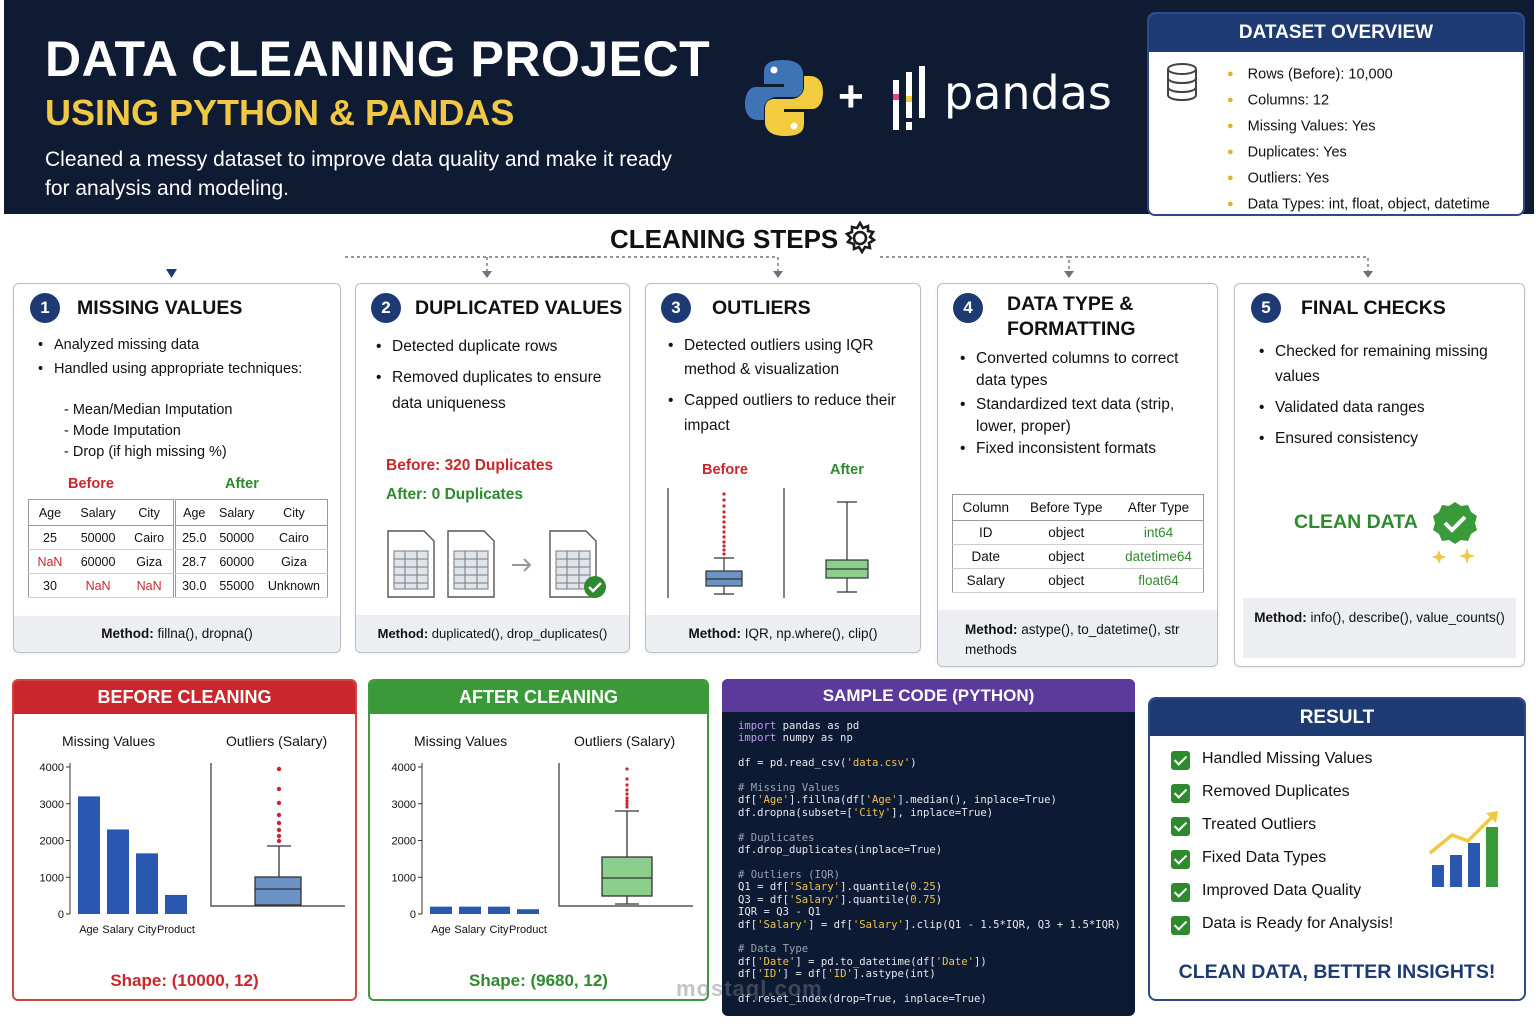 The height and width of the screenshot is (1024, 1536). Describe the element at coordinates (749, 988) in the screenshot. I see `watermark: mostaql.com` at that location.